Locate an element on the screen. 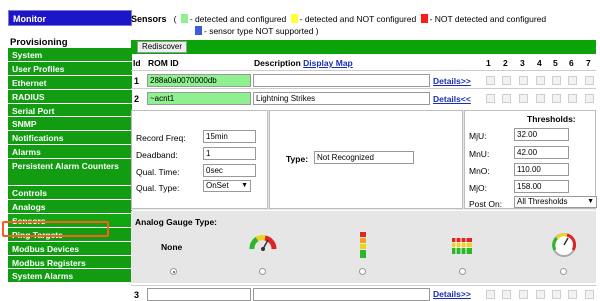 This screenshot has width=600, height=301. row-2-point-3-checkbox is located at coordinates (523, 98).